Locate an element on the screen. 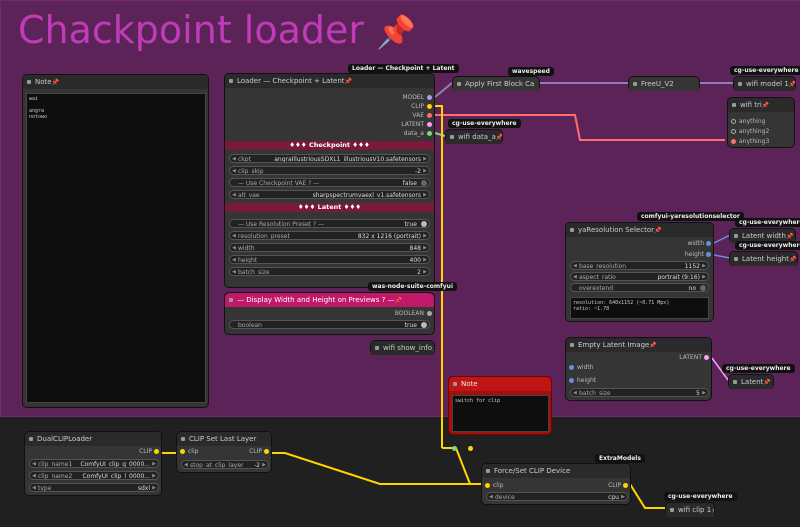  clip-name2-combo: ◀ clip_name2 ComfyUI_clip_l_0000... ▶ is located at coordinates (94, 475).